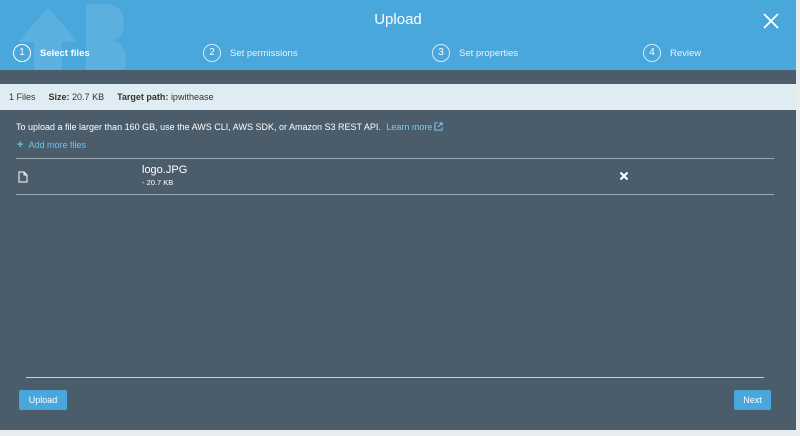  Describe the element at coordinates (395, 377) in the screenshot. I see `footer-divider` at that location.